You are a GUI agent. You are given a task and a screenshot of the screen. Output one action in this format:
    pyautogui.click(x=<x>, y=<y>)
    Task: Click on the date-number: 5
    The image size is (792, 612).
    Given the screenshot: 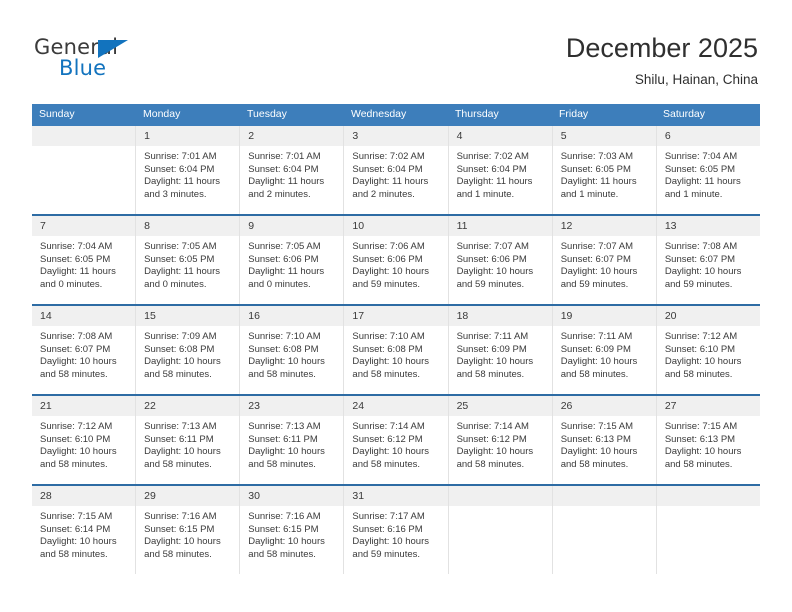 What is the action you would take?
    pyautogui.click(x=603, y=136)
    